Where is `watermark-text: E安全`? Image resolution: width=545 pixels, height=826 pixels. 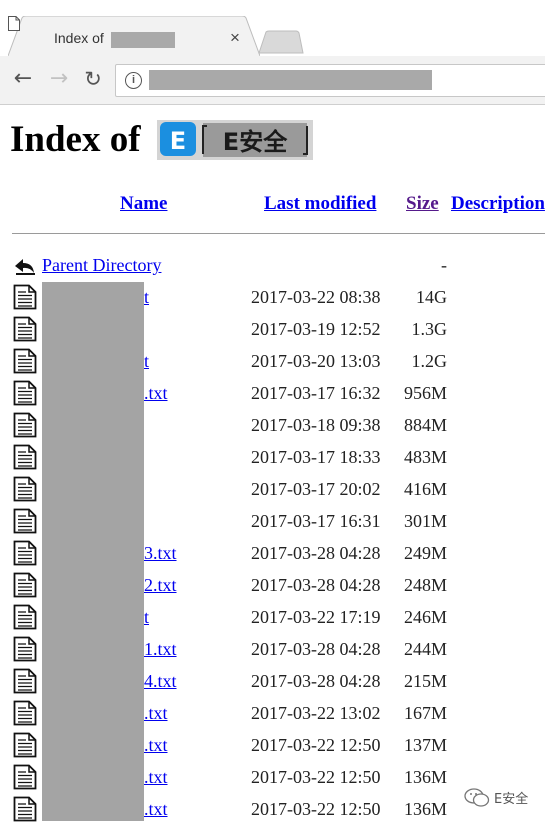
watermark-text: E安全 is located at coordinates (511, 799).